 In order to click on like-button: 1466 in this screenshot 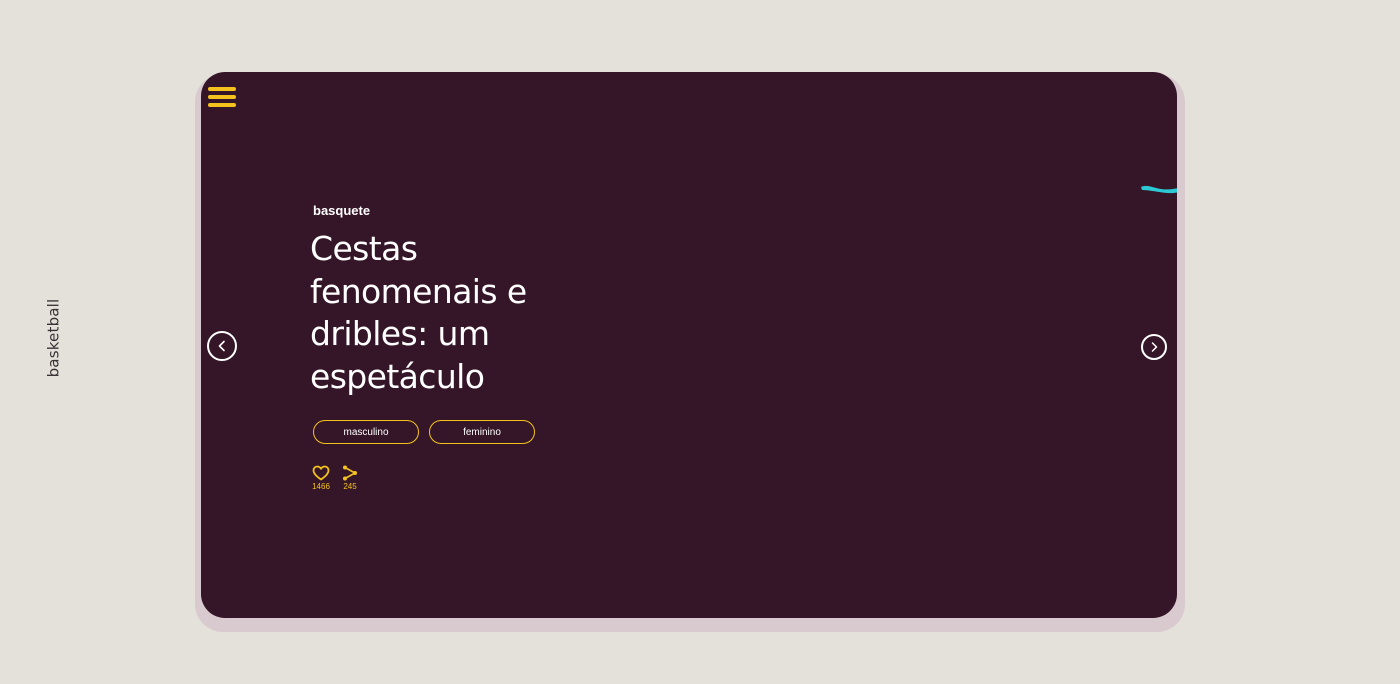, I will do `click(321, 478)`.